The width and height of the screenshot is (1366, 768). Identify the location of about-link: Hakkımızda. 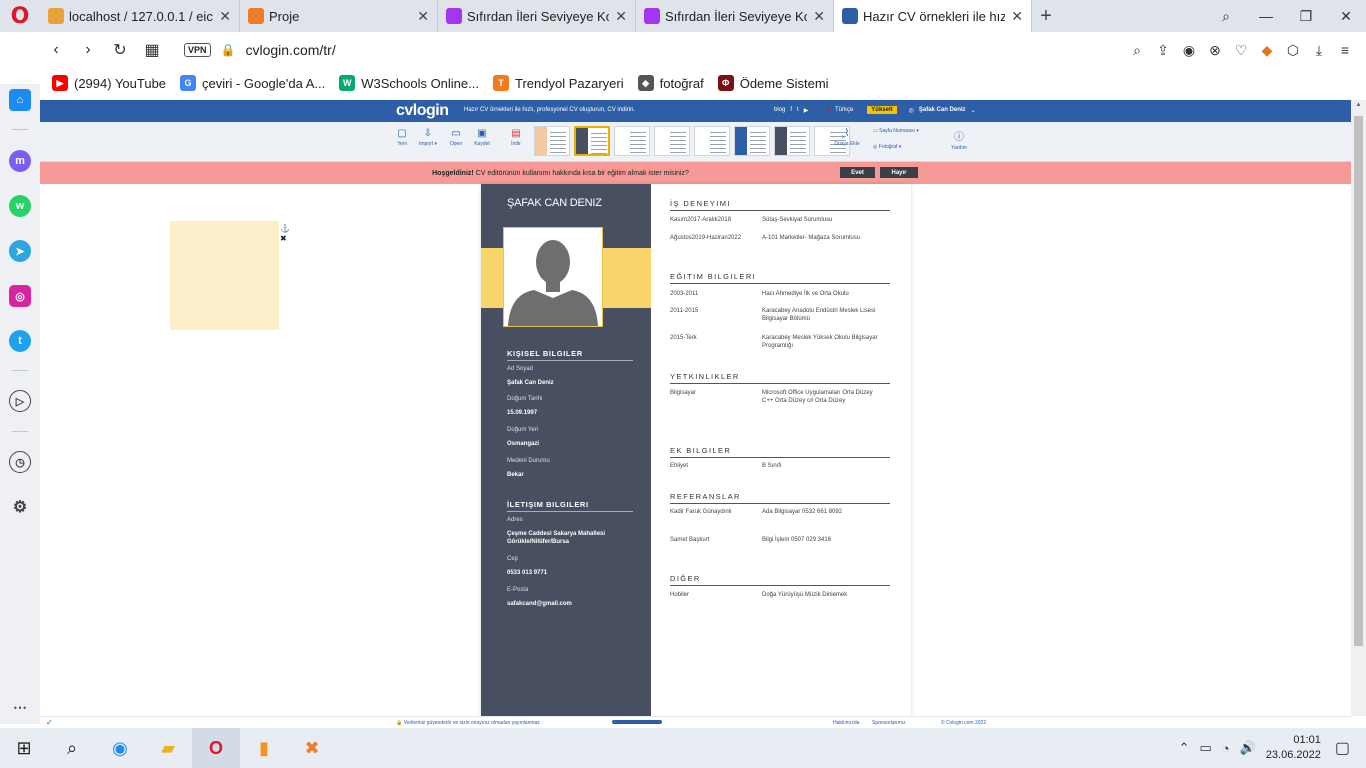
(846, 723).